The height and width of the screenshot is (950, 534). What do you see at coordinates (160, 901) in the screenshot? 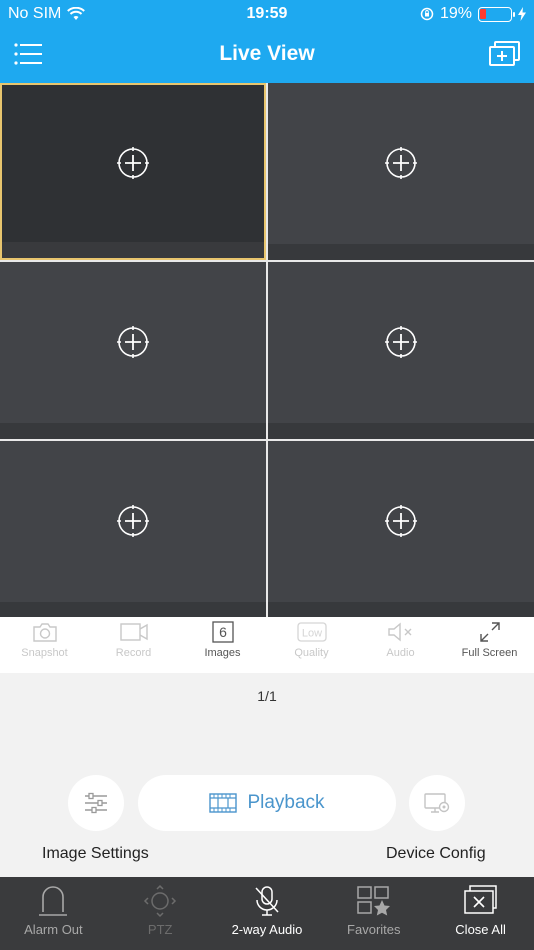
I see `ptz-direction-icon` at bounding box center [160, 901].